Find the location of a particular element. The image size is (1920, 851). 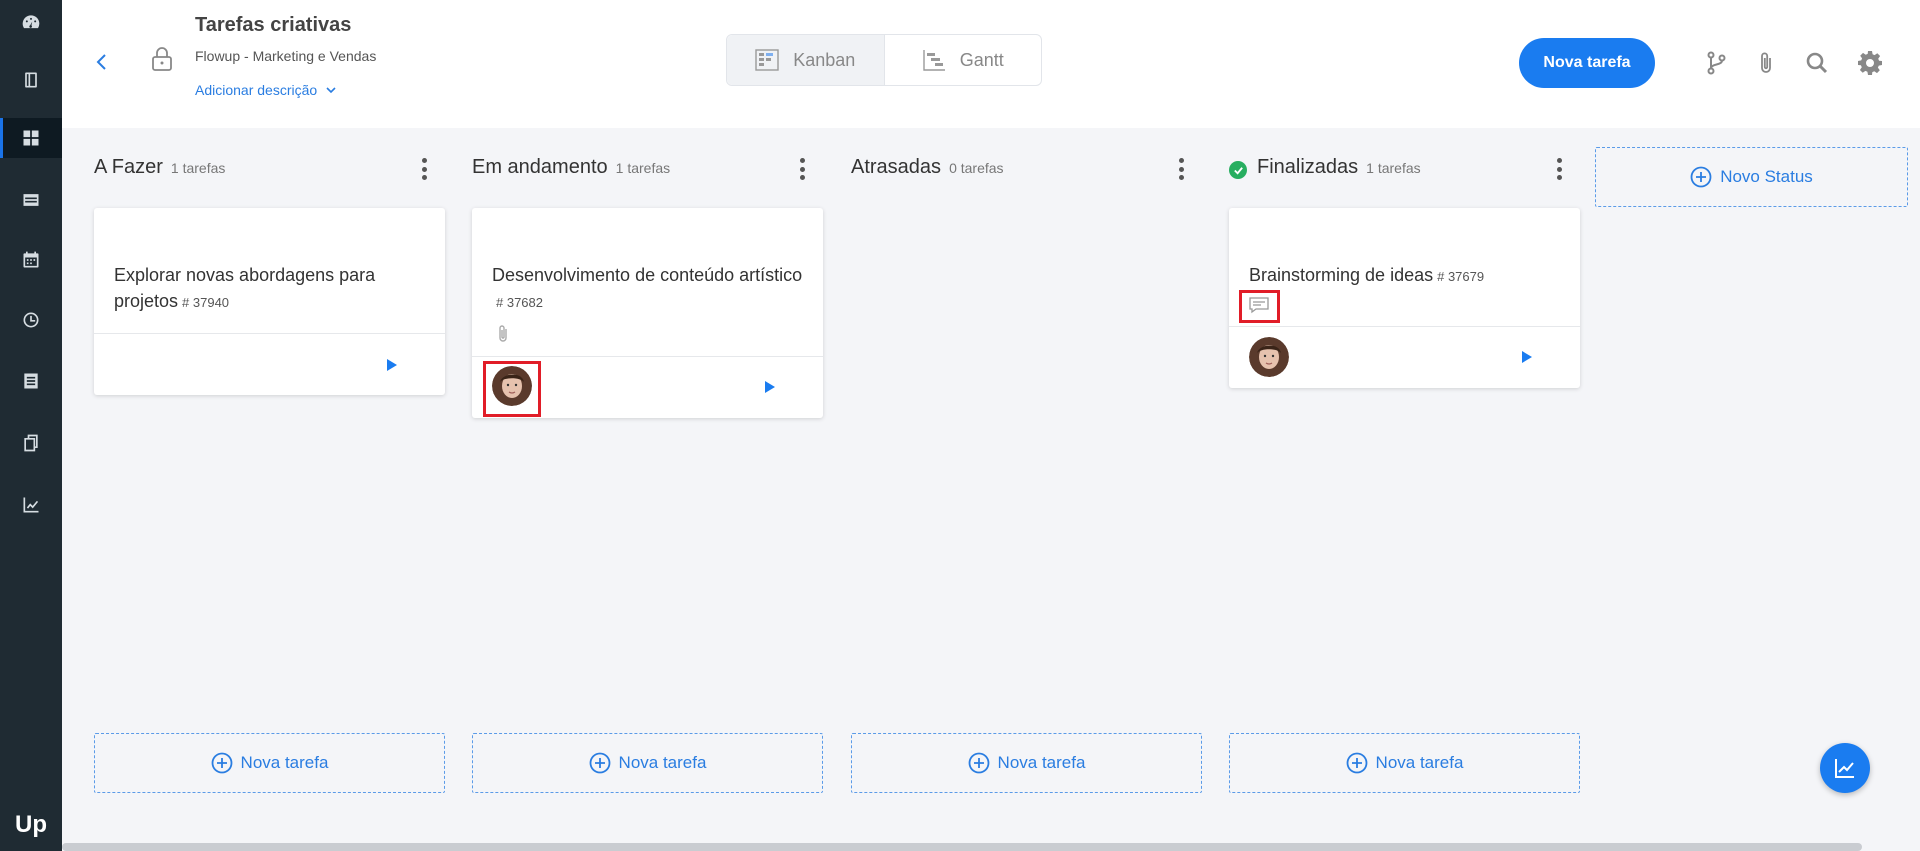

sidebar: Up is located at coordinates (31, 425).